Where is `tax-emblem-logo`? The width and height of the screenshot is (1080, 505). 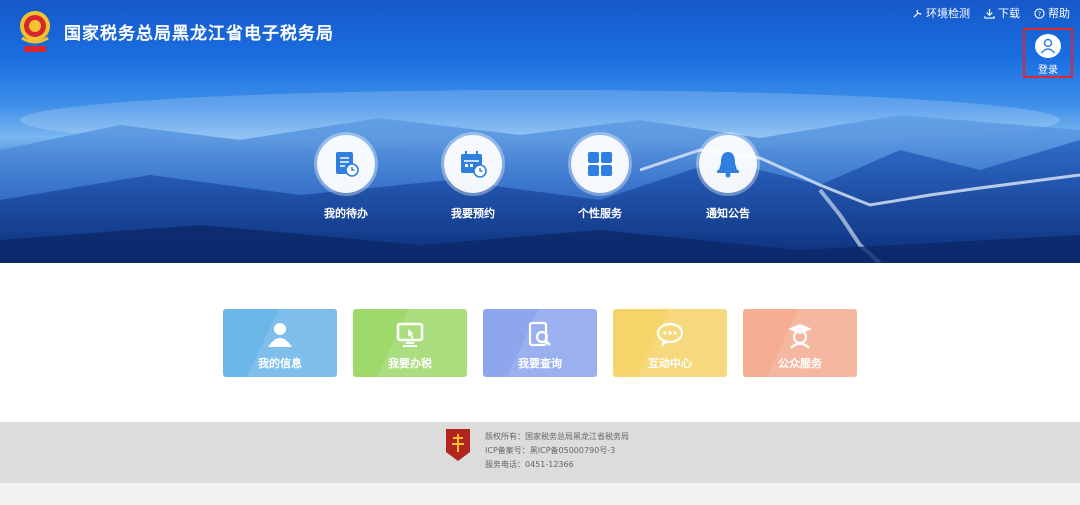 tax-emblem-logo is located at coordinates (35, 31).